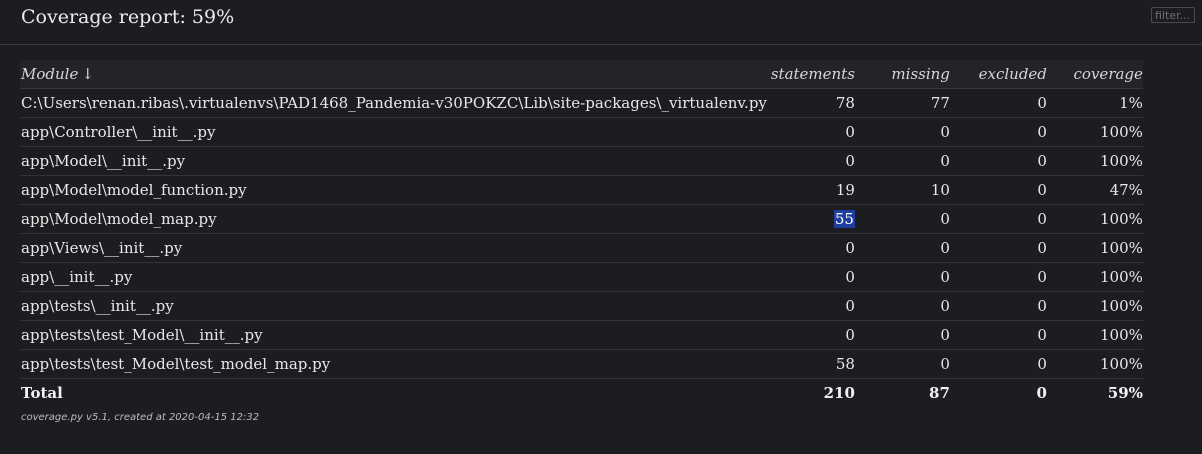 The height and width of the screenshot is (454, 1202). I want to click on table-row: app\Model\model_function.py 19 10 0 47%, so click(581, 190).